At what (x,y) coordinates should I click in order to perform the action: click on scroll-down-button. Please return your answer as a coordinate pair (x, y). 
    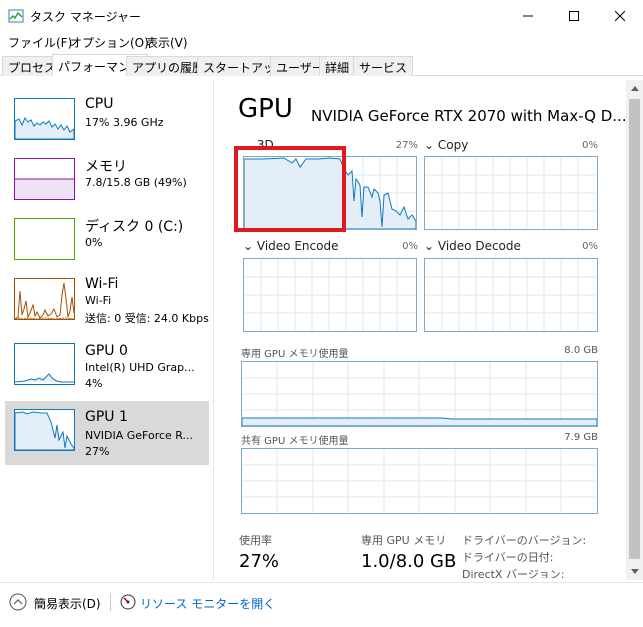
    Looking at the image, I should click on (634, 571).